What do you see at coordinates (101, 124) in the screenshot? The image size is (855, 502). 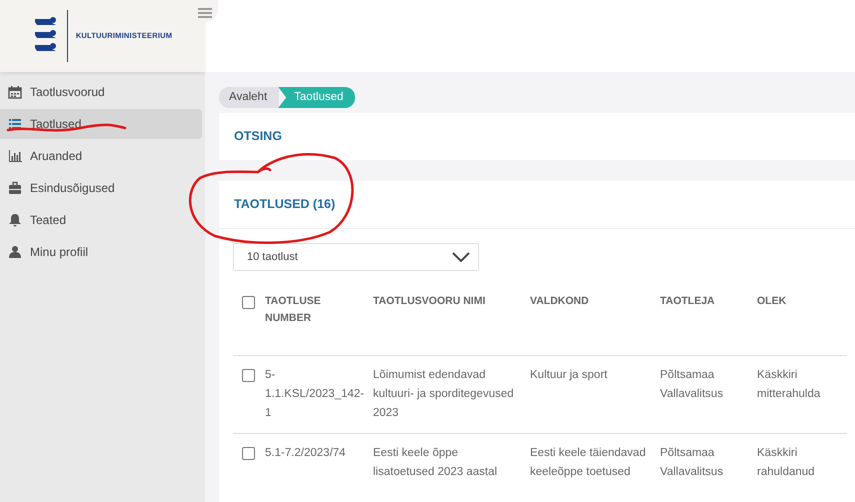 I see `sidebar-item: Taotlused` at bounding box center [101, 124].